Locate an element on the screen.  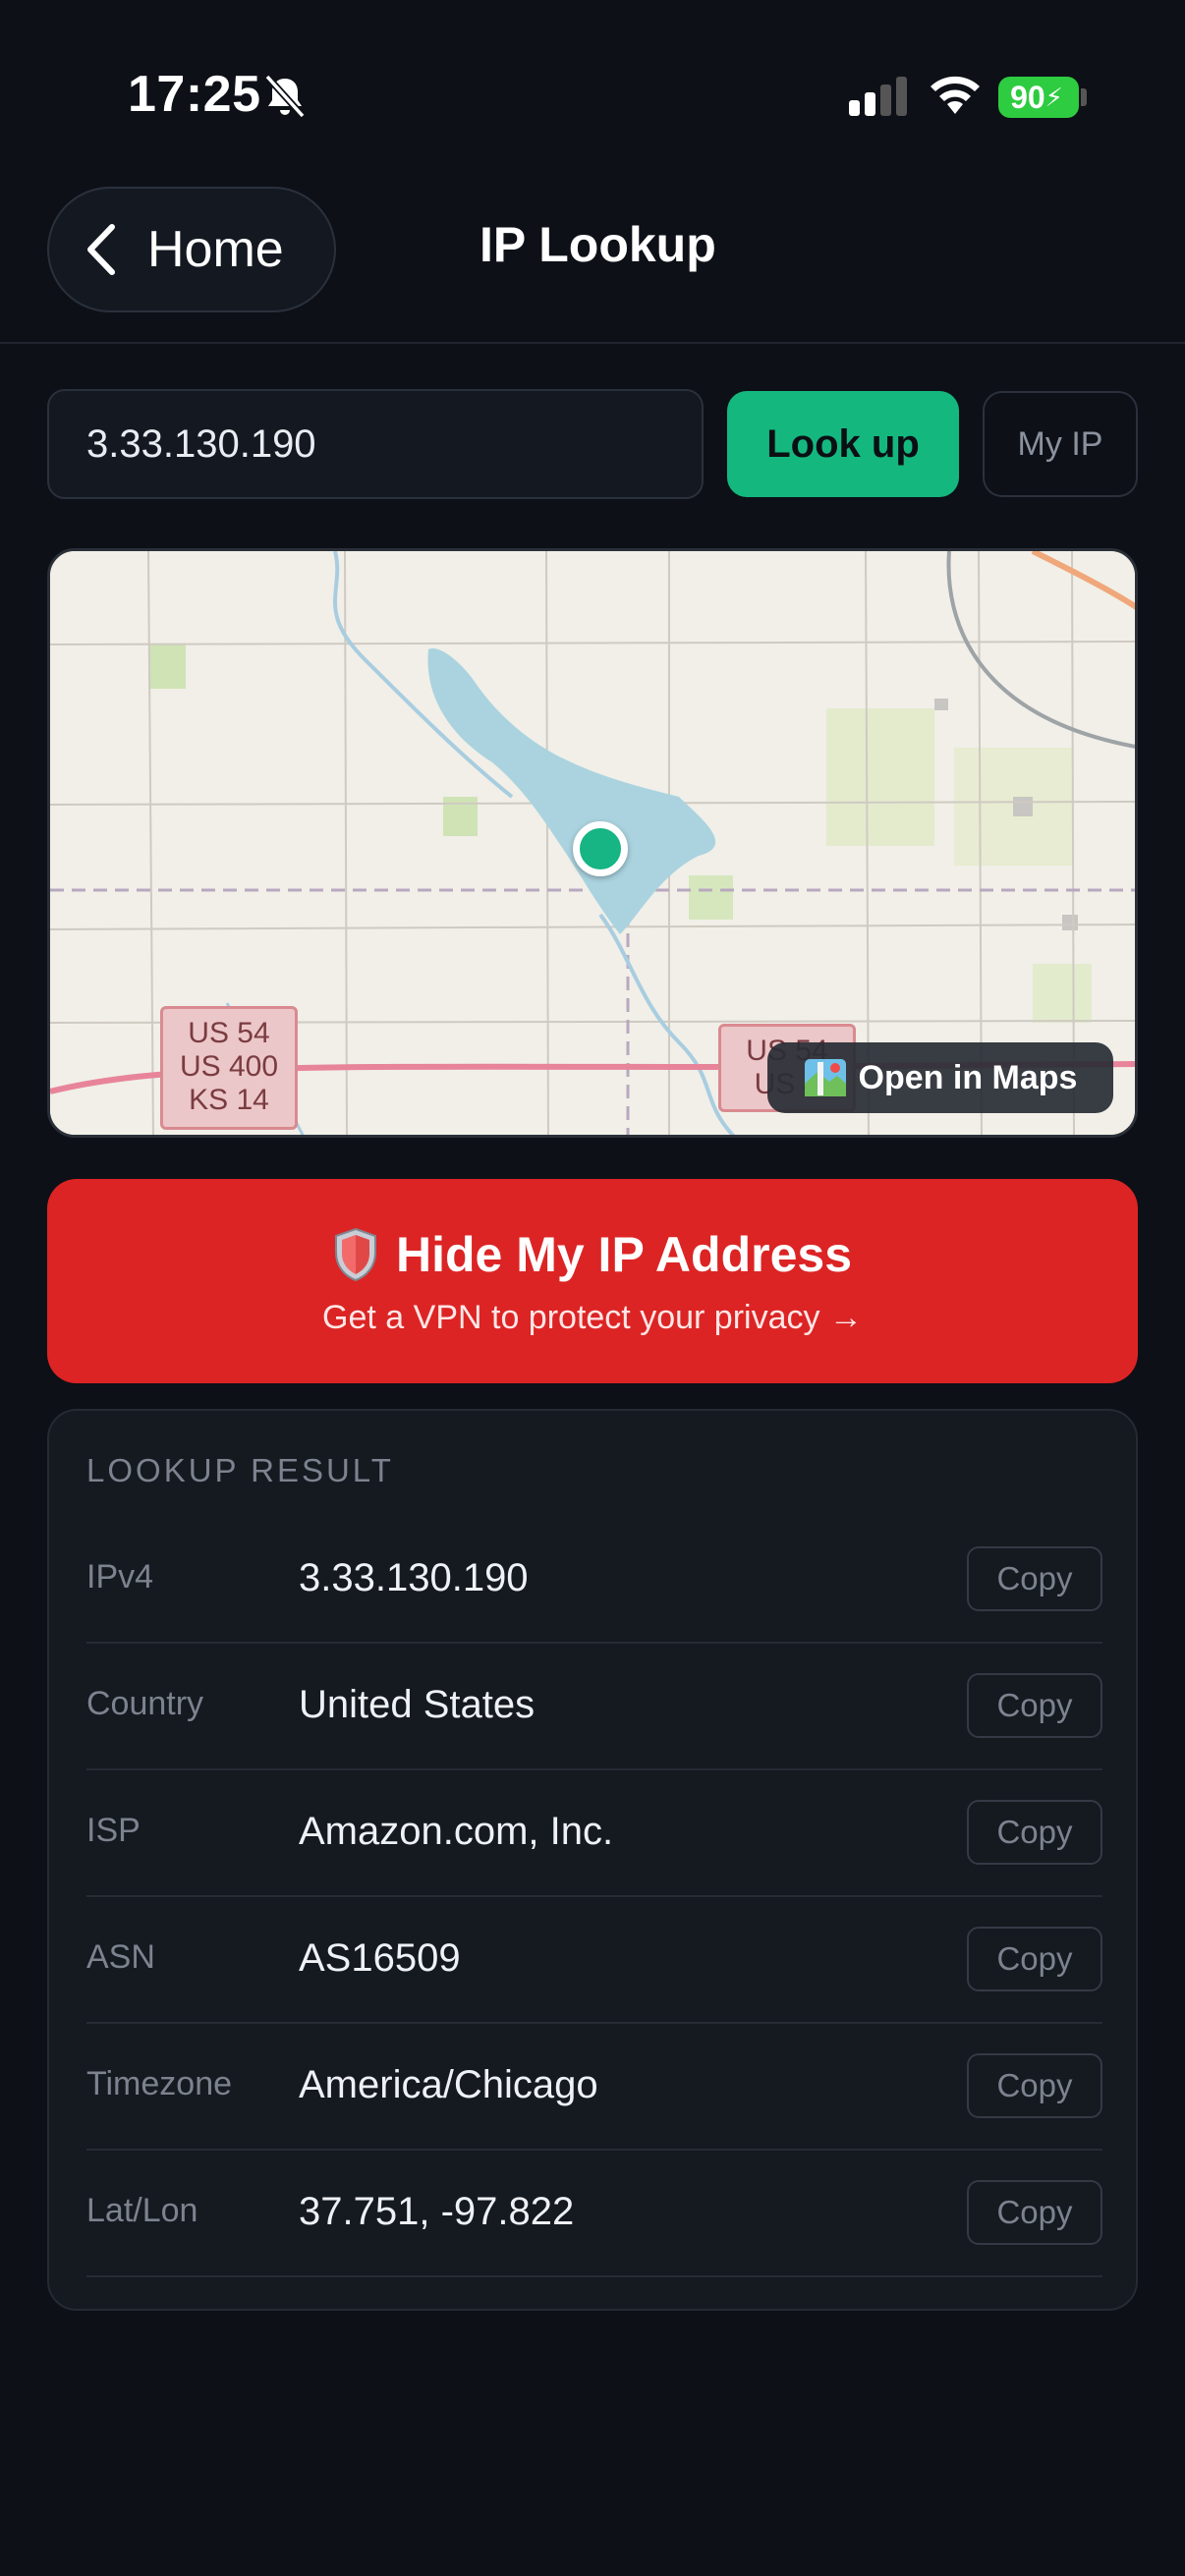
route-shield-line: US 400 is located at coordinates (229, 1066).